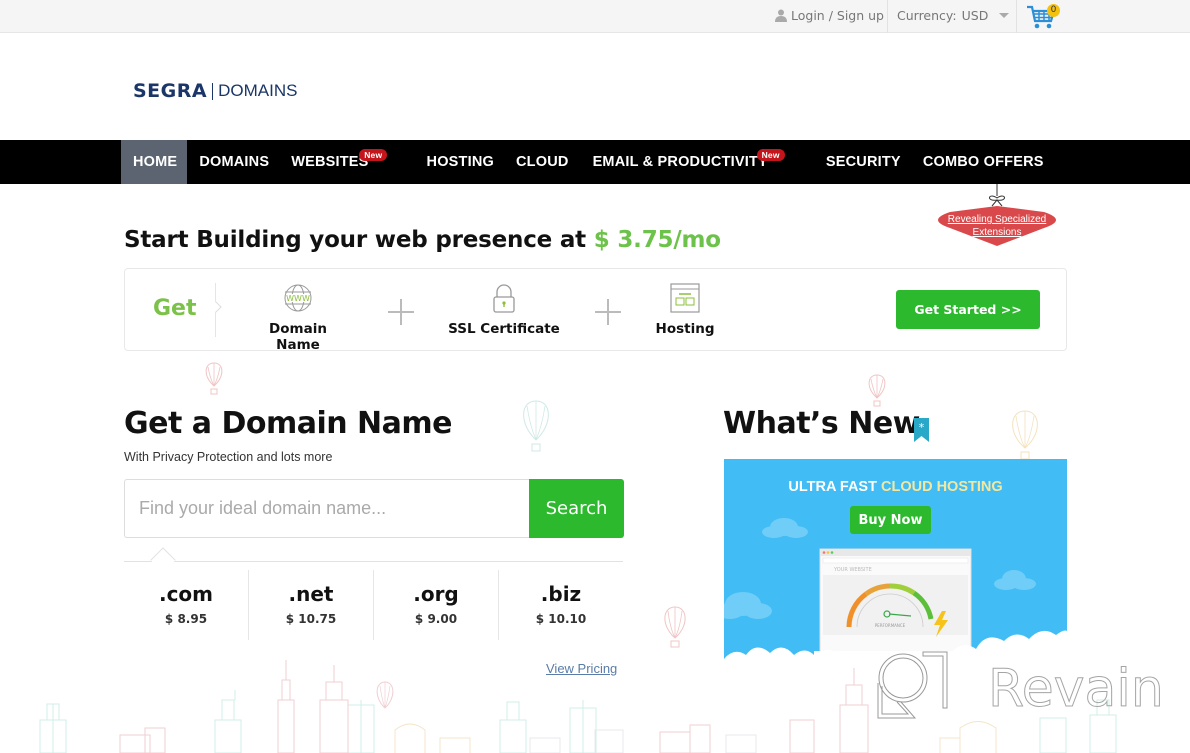 This screenshot has height=753, width=1190. What do you see at coordinates (1053, 10) in the screenshot?
I see `cart-count-badge: 0` at bounding box center [1053, 10].